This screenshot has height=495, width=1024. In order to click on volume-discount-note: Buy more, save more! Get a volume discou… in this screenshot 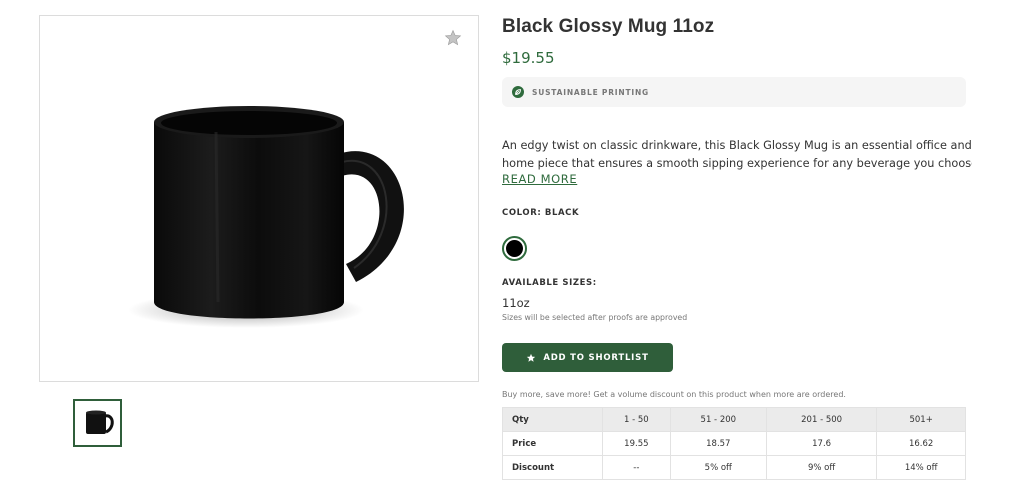, I will do `click(674, 394)`.